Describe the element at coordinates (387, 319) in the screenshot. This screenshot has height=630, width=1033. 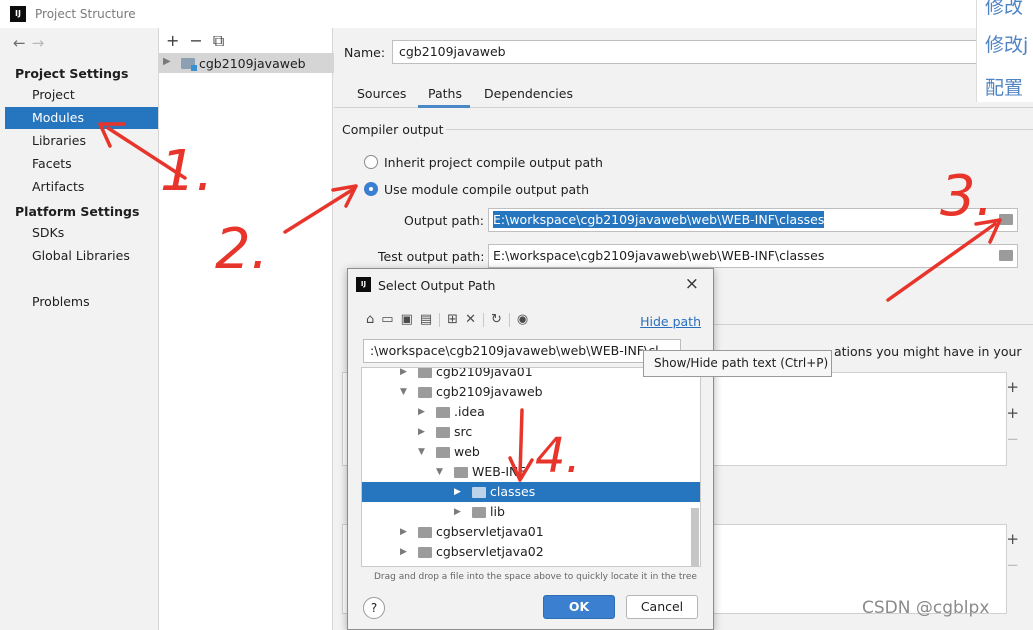
I see `desktop-icon: ▭` at that location.